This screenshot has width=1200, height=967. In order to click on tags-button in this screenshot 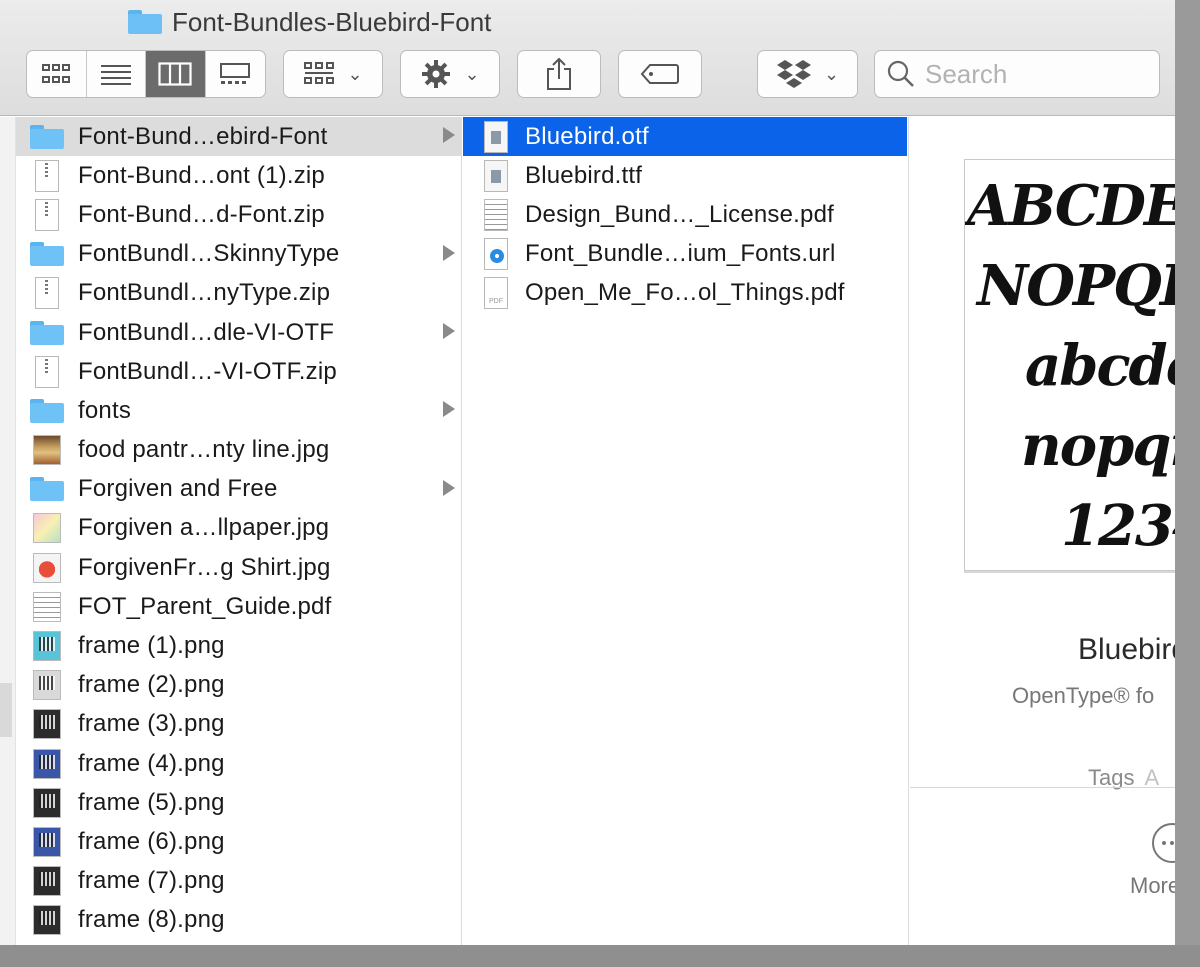, I will do `click(660, 74)`.